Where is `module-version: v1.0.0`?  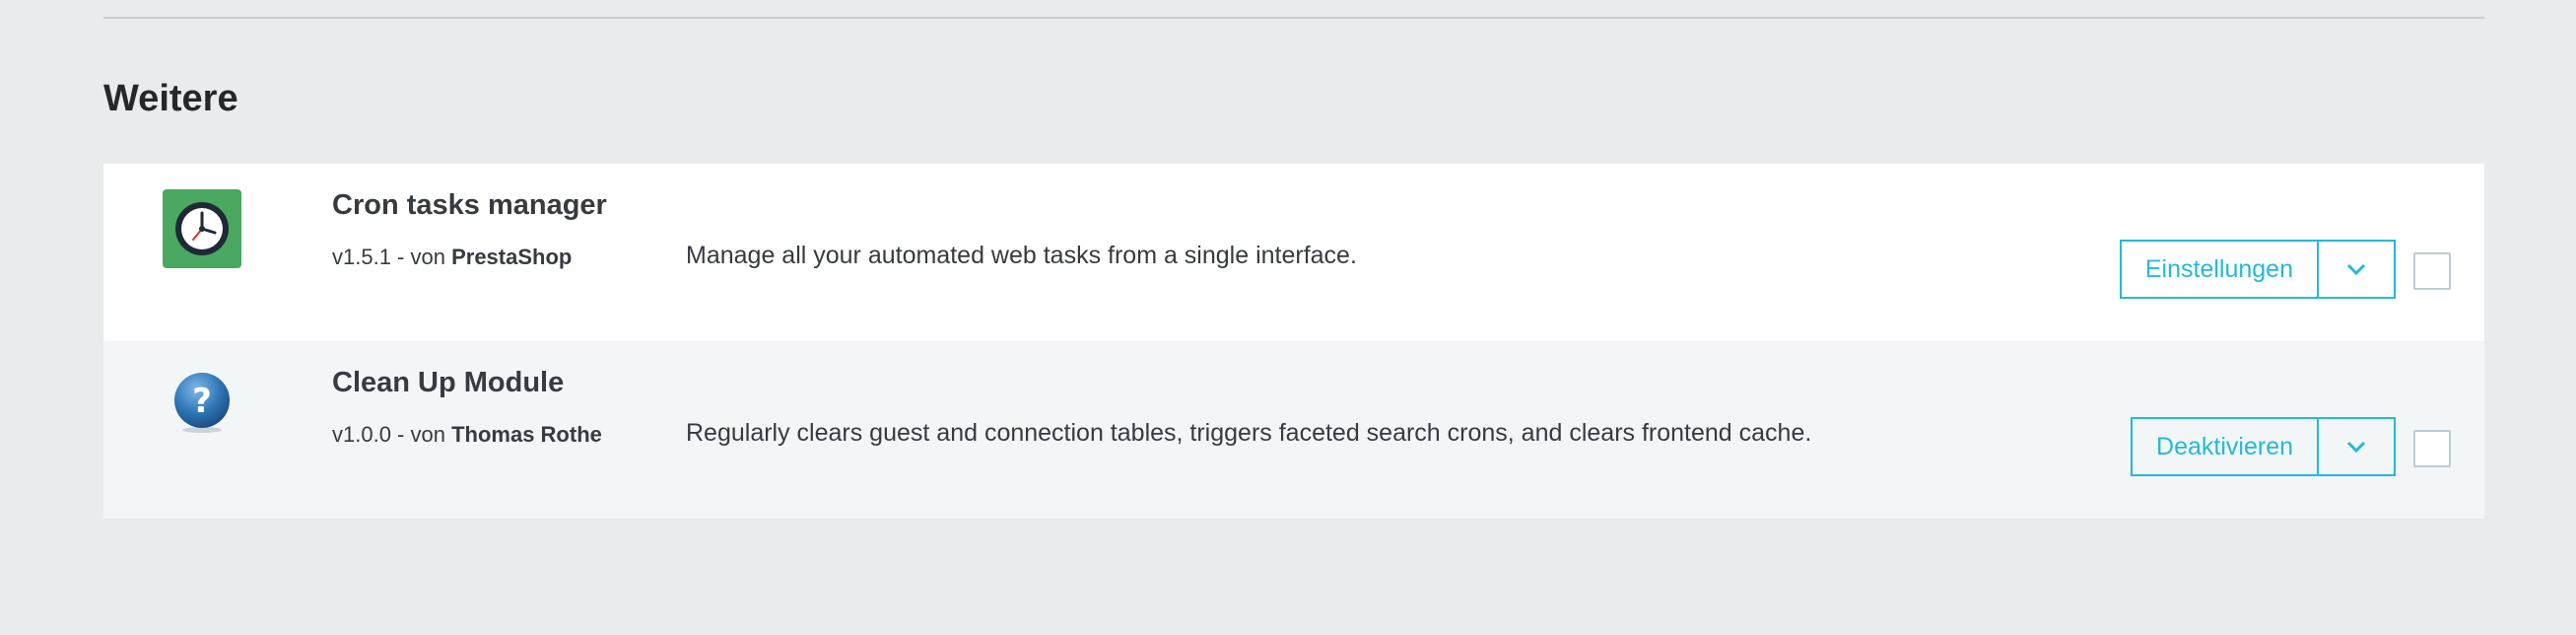 module-version: v1.0.0 is located at coordinates (361, 434).